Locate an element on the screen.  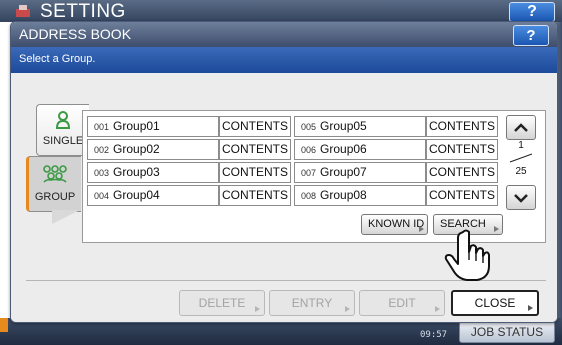
help-button: ? is located at coordinates (531, 35).